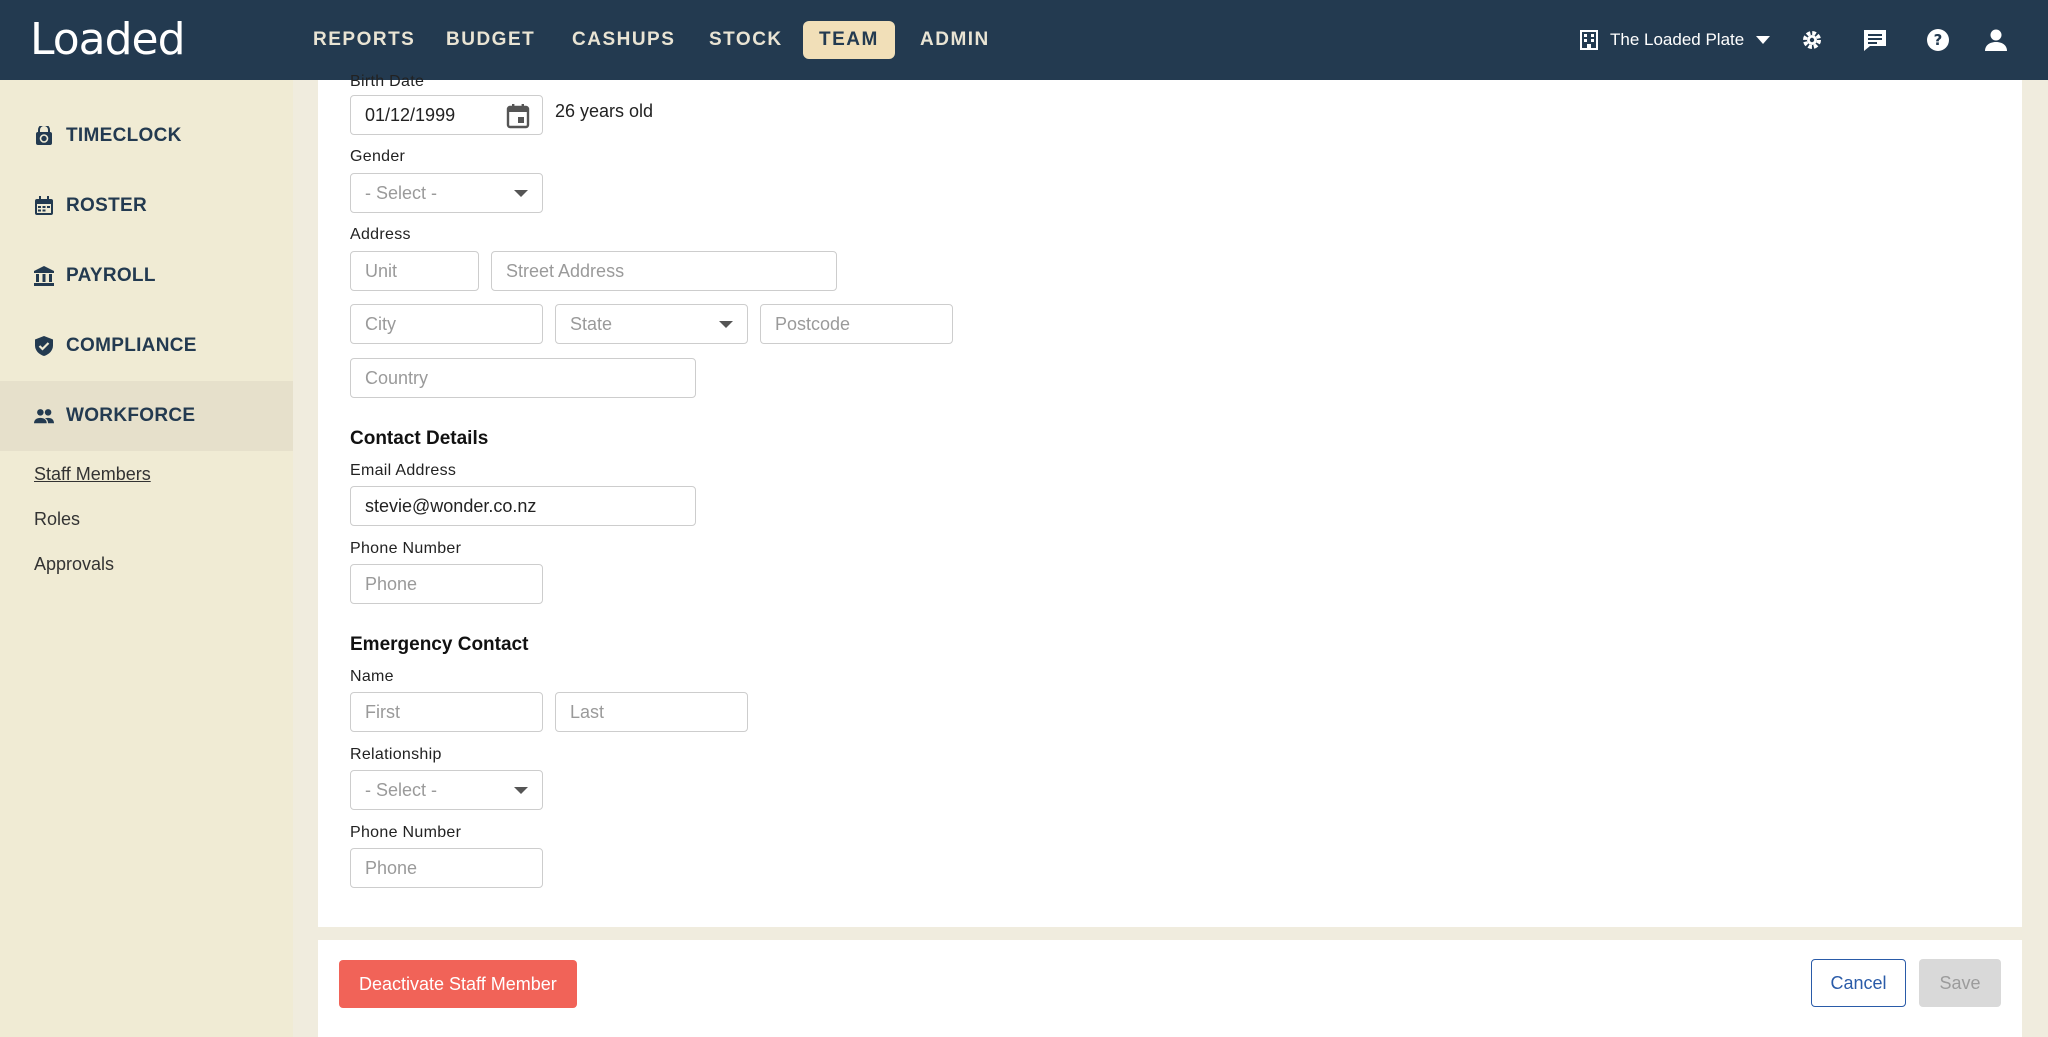  What do you see at coordinates (378, 156) in the screenshot?
I see `gender-label: Gender` at bounding box center [378, 156].